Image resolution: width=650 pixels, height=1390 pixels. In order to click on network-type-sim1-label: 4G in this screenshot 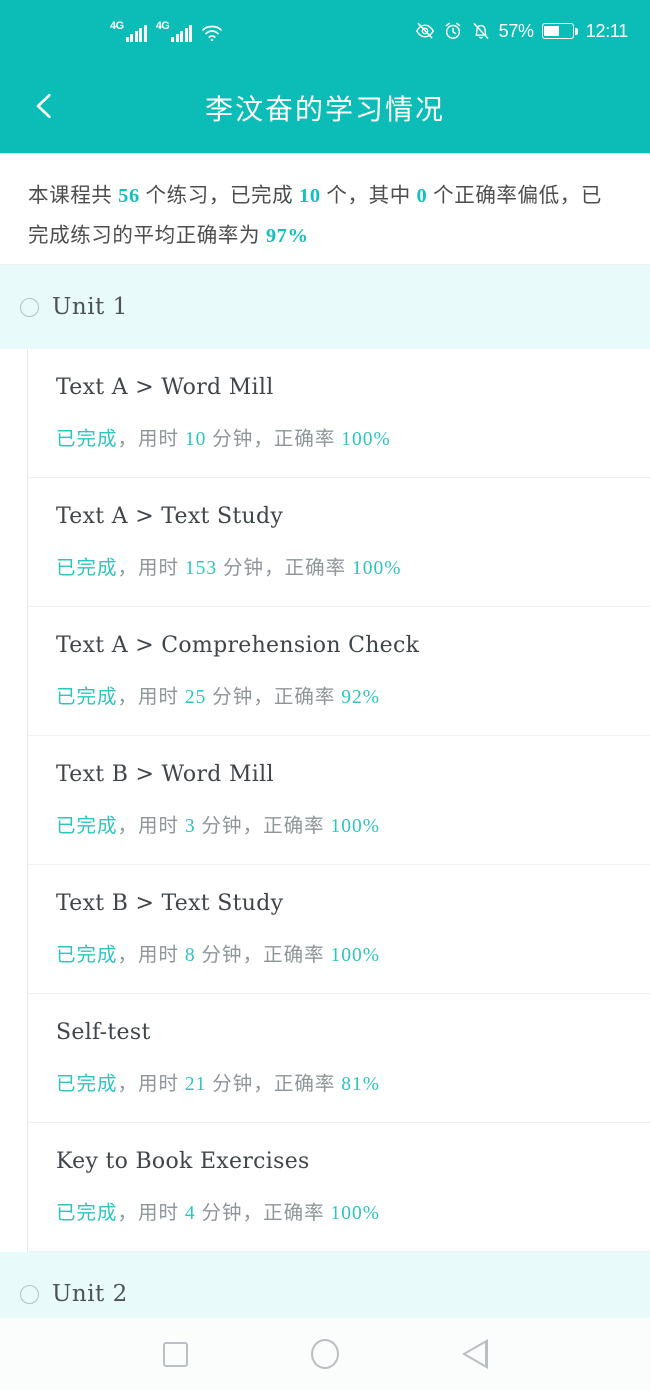, I will do `click(117, 25)`.